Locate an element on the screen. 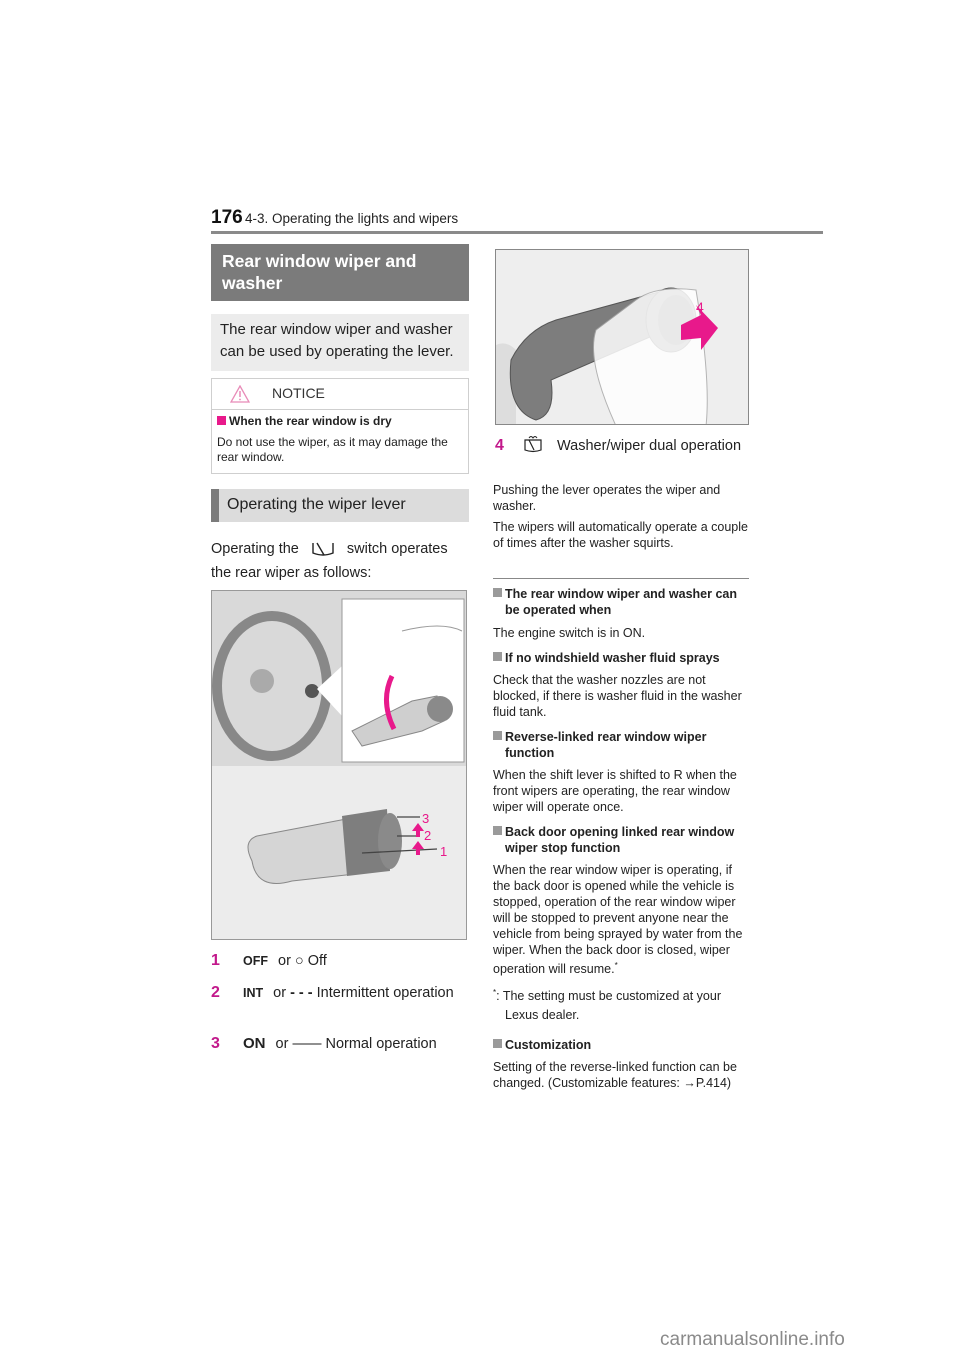 The height and width of the screenshot is (1358, 960). subsection-heading: Operating the wiper lever is located at coordinates (340, 505).